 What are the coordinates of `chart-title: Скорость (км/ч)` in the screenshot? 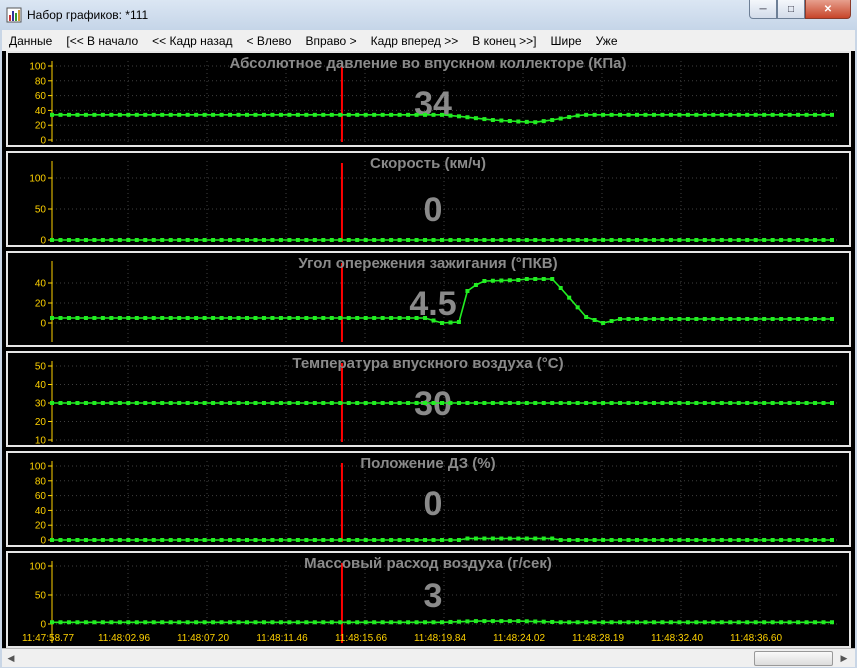 It's located at (428, 163).